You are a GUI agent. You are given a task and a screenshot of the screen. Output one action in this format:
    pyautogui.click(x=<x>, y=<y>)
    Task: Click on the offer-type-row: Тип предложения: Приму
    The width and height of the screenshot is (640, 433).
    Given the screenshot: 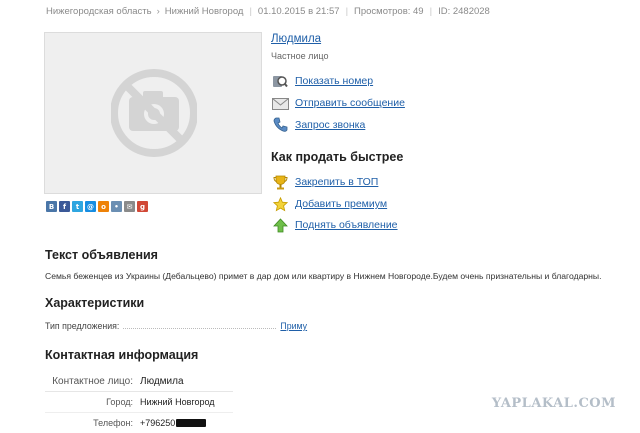 What is the action you would take?
    pyautogui.click(x=176, y=326)
    